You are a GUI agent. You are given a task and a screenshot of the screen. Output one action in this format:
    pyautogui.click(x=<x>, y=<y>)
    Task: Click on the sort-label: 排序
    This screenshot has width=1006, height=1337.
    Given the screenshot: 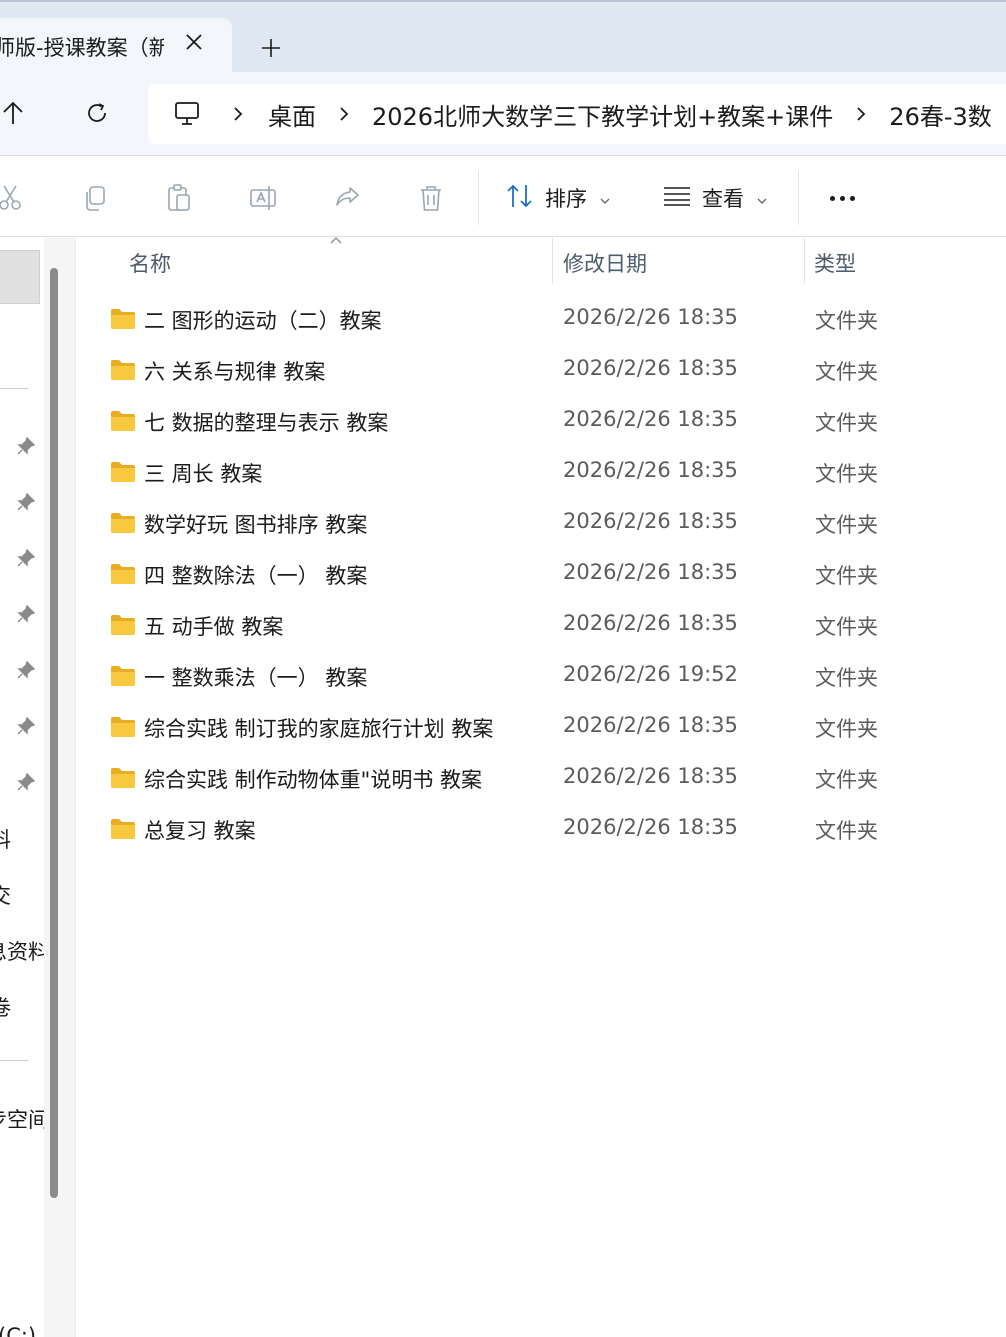 What is the action you would take?
    pyautogui.click(x=566, y=199)
    